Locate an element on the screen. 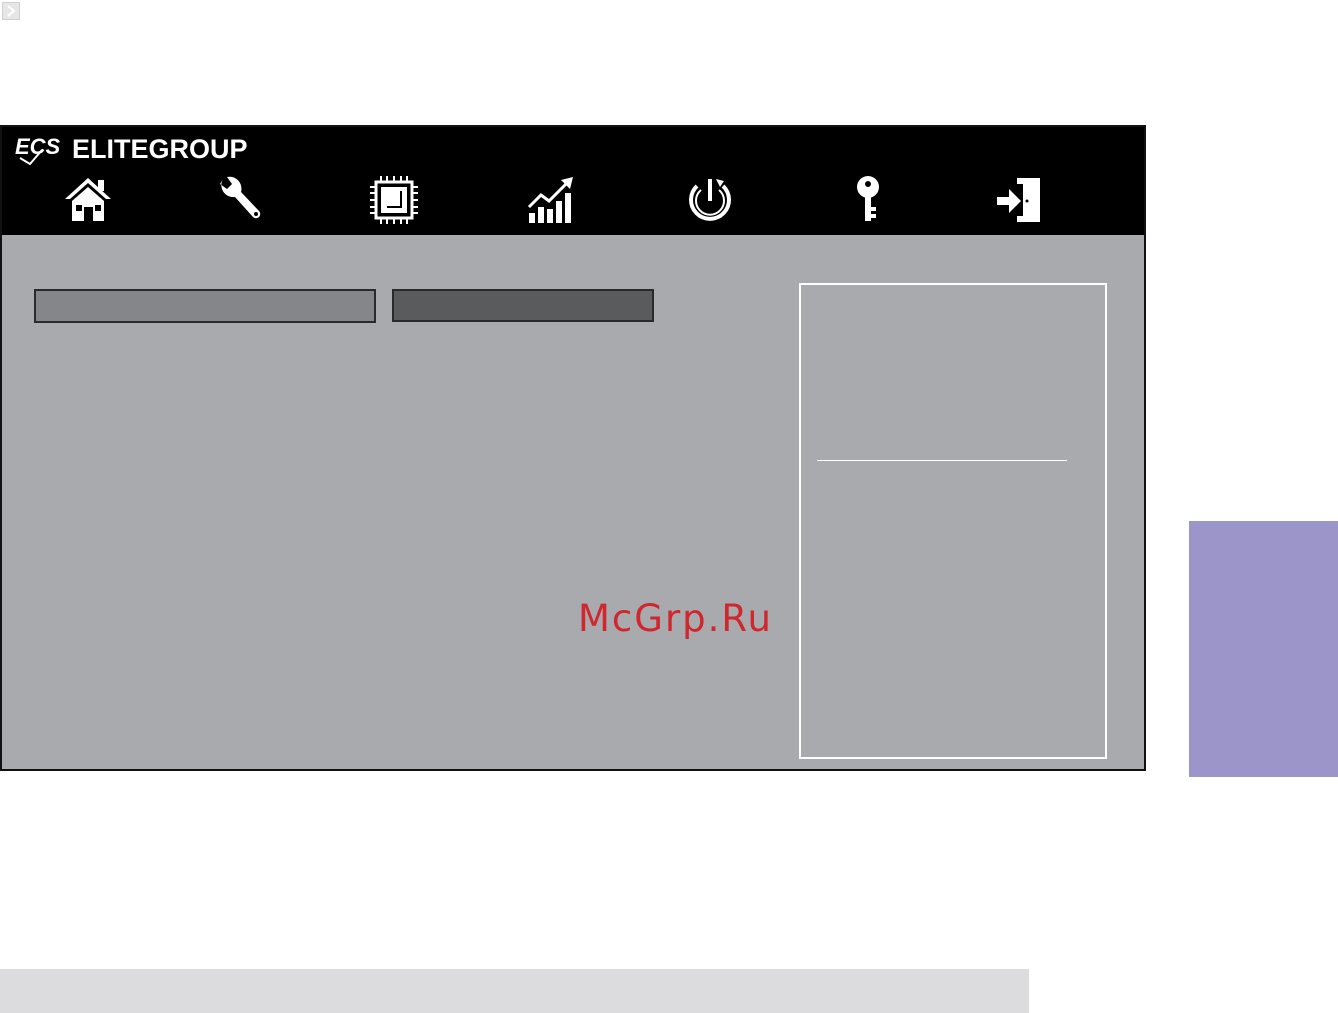 This screenshot has width=1338, height=1013. chip-icon is located at coordinates (394, 200).